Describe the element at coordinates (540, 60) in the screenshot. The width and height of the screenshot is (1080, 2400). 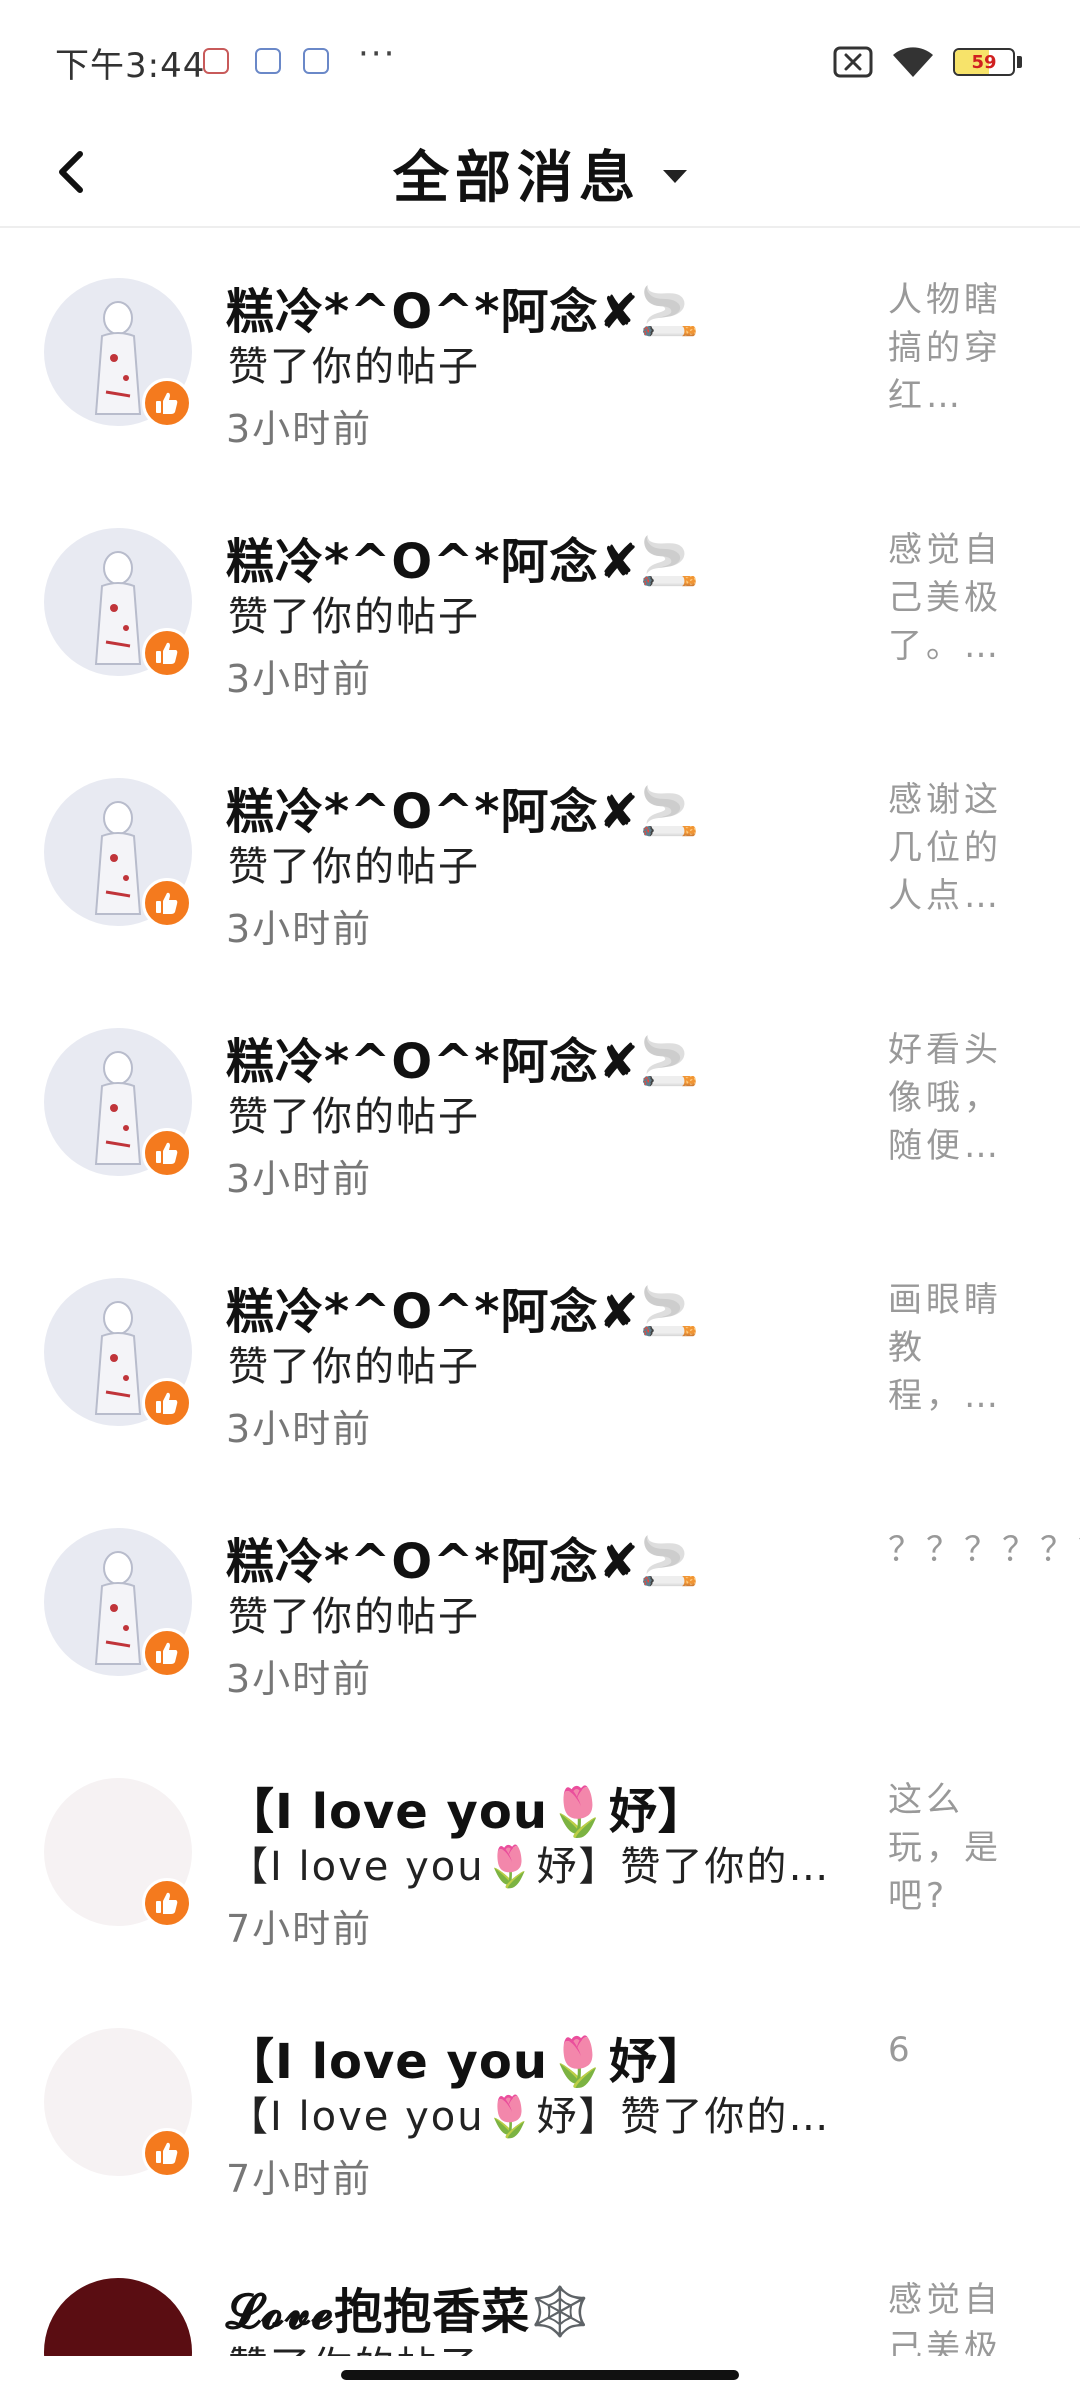
I see `status-bar: 下午3:44 ··· 59` at that location.